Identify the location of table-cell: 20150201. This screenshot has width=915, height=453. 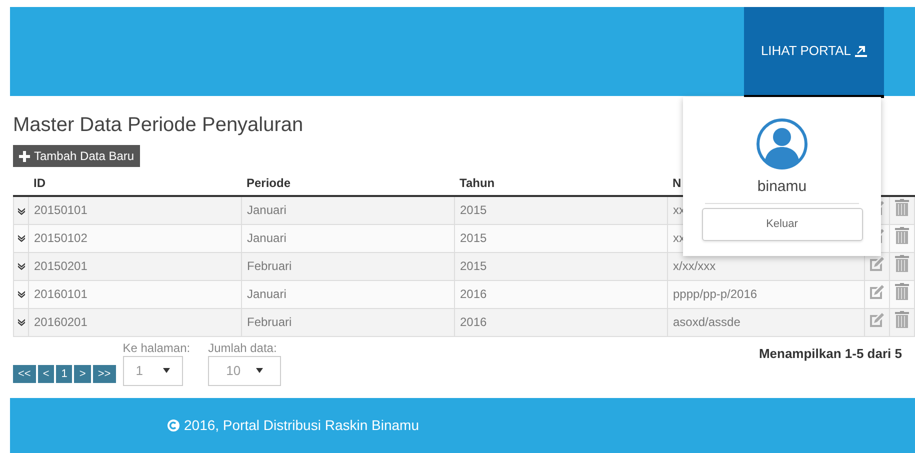
(135, 266).